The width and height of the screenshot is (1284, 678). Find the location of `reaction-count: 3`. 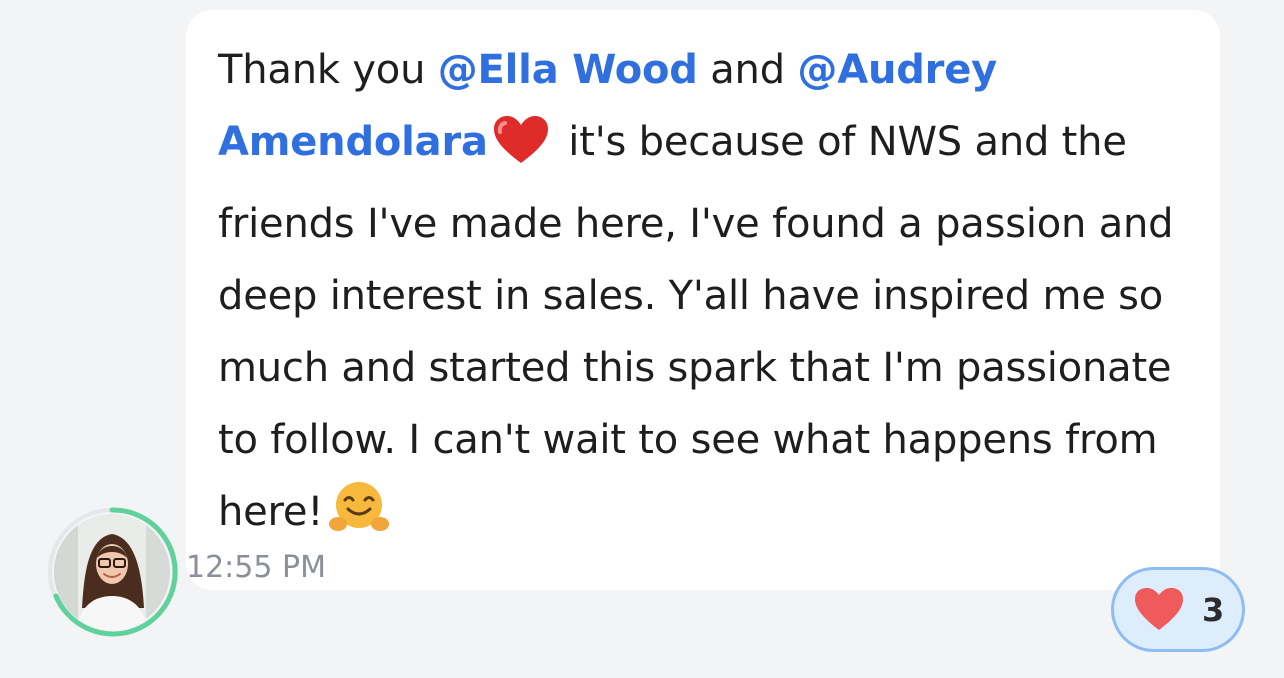

reaction-count: 3 is located at coordinates (1213, 610).